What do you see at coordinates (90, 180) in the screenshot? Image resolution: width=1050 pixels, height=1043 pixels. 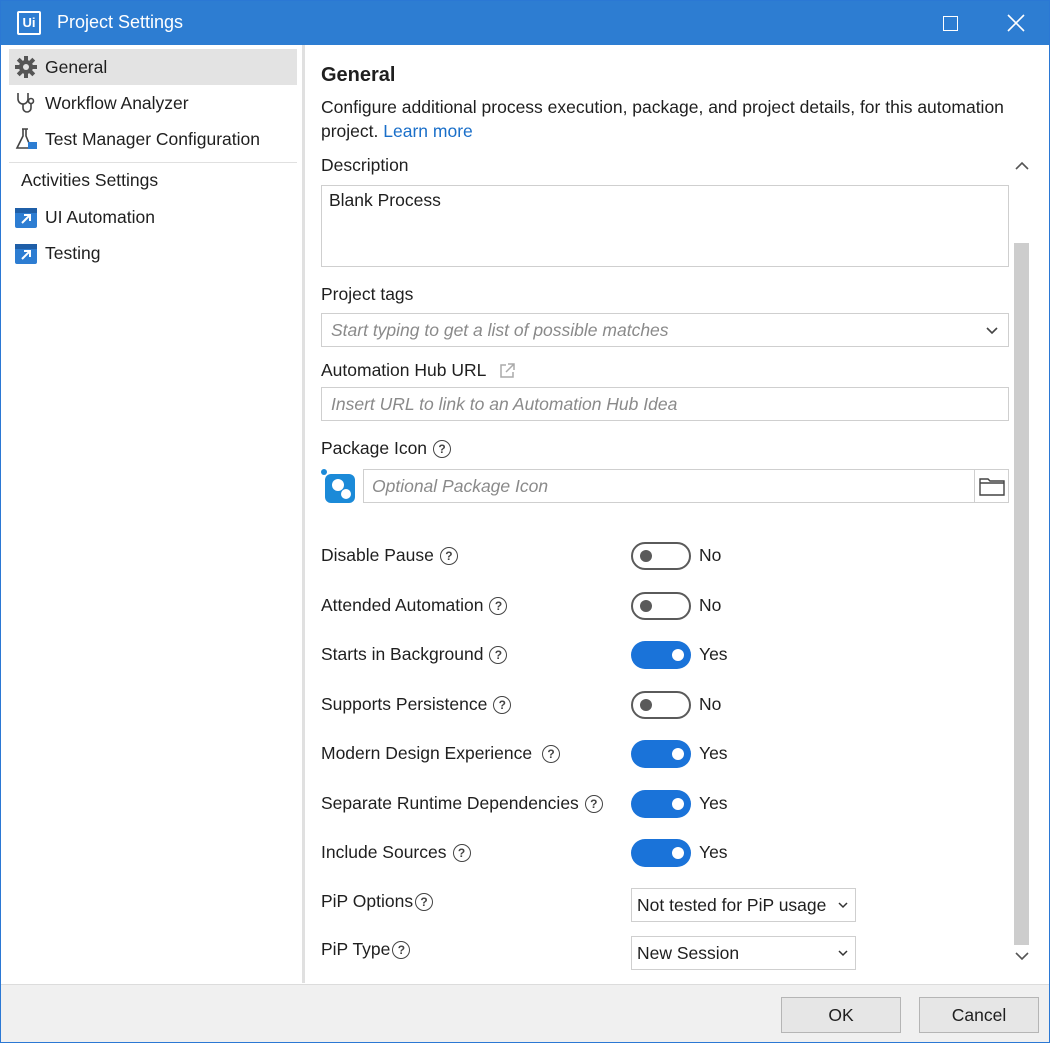 I see `activities-settings-heading: Activities Settings` at bounding box center [90, 180].